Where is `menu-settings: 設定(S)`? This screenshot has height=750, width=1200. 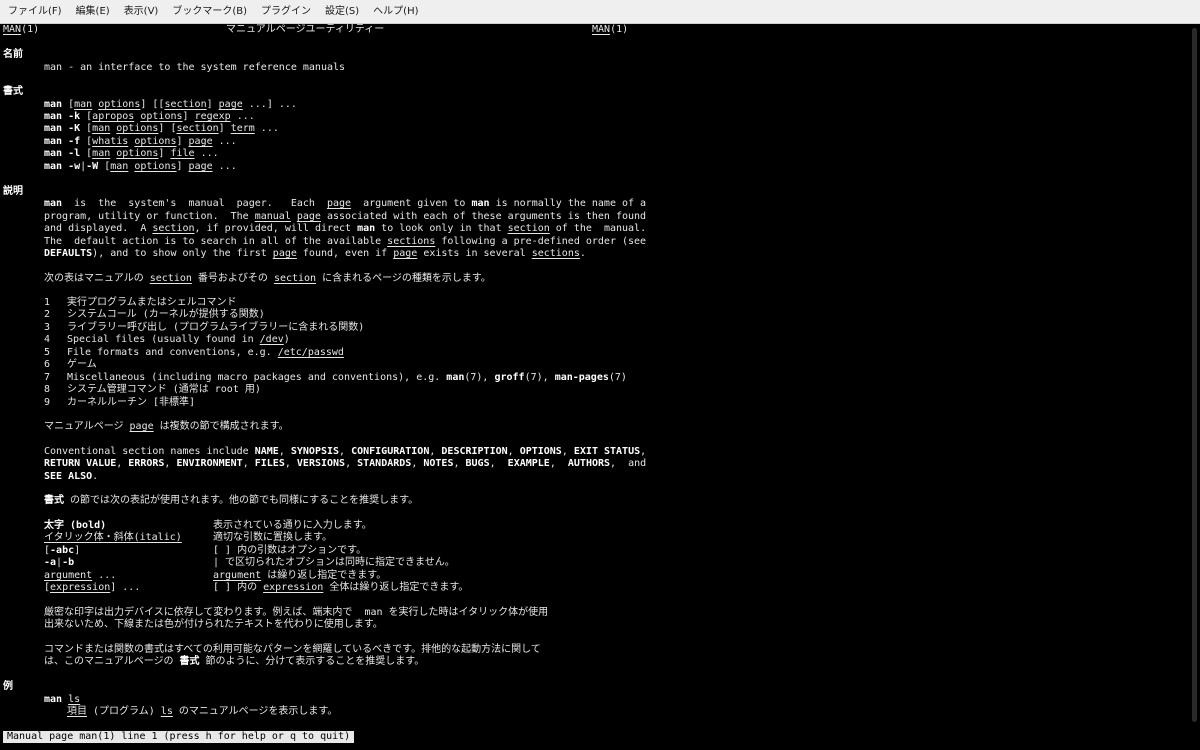 menu-settings: 設定(S) is located at coordinates (342, 11).